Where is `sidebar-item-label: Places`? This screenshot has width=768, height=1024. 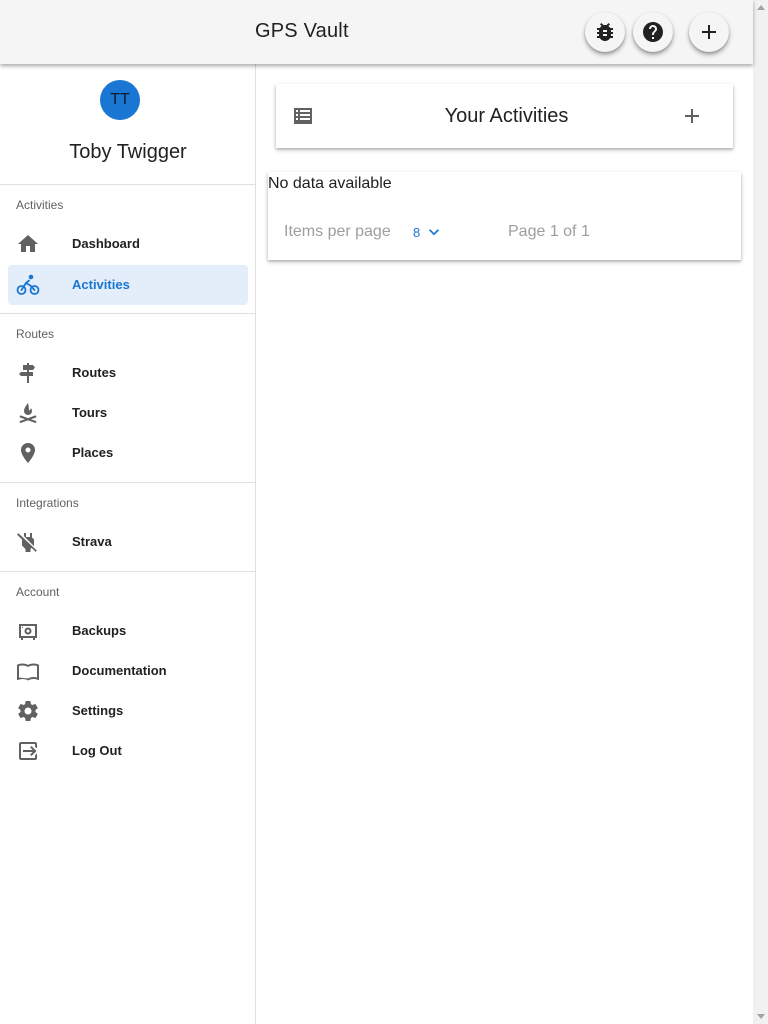 sidebar-item-label: Places is located at coordinates (93, 452).